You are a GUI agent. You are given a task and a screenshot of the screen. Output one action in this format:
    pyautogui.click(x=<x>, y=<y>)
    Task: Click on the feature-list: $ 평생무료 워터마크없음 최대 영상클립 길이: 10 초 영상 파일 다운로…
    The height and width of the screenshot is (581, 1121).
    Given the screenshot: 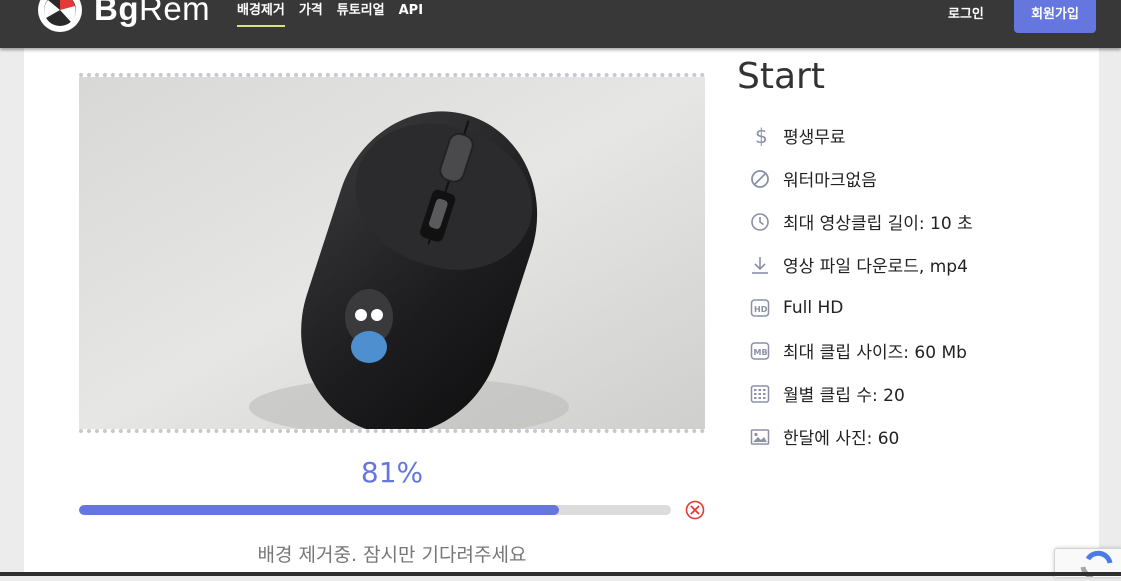 What is the action you would take?
    pyautogui.click(x=861, y=286)
    